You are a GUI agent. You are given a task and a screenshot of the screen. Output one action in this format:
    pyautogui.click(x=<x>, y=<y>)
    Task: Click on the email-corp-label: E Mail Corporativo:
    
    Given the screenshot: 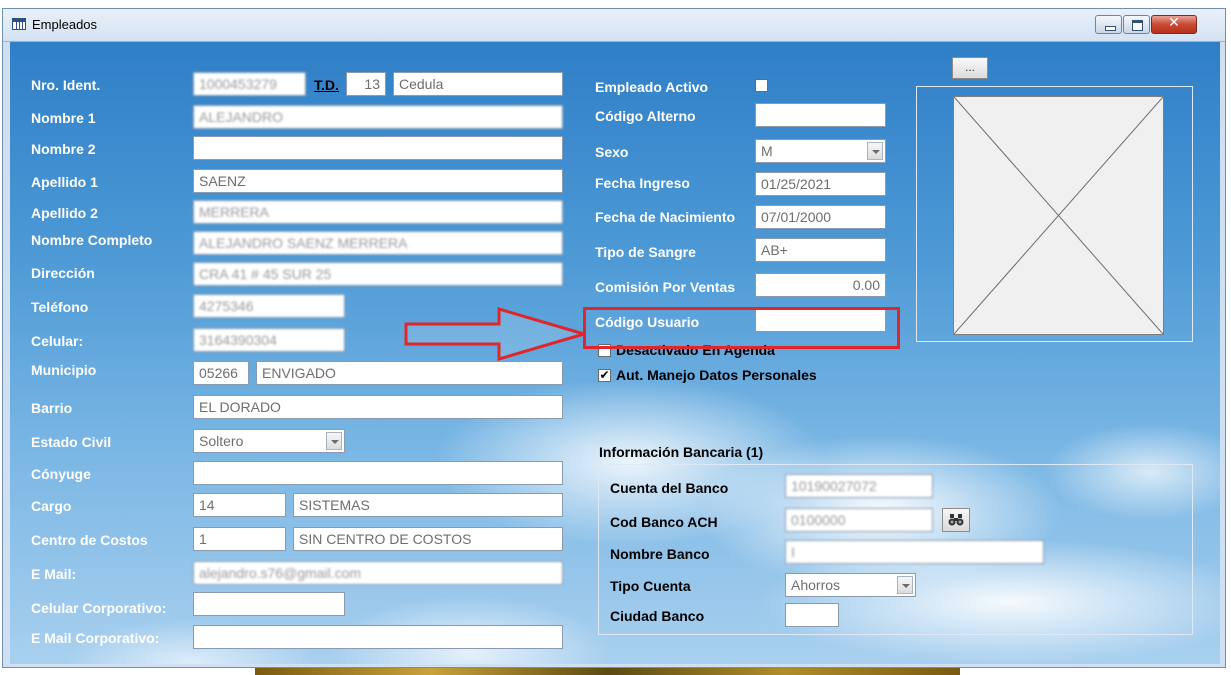 What is the action you would take?
    pyautogui.click(x=95, y=638)
    